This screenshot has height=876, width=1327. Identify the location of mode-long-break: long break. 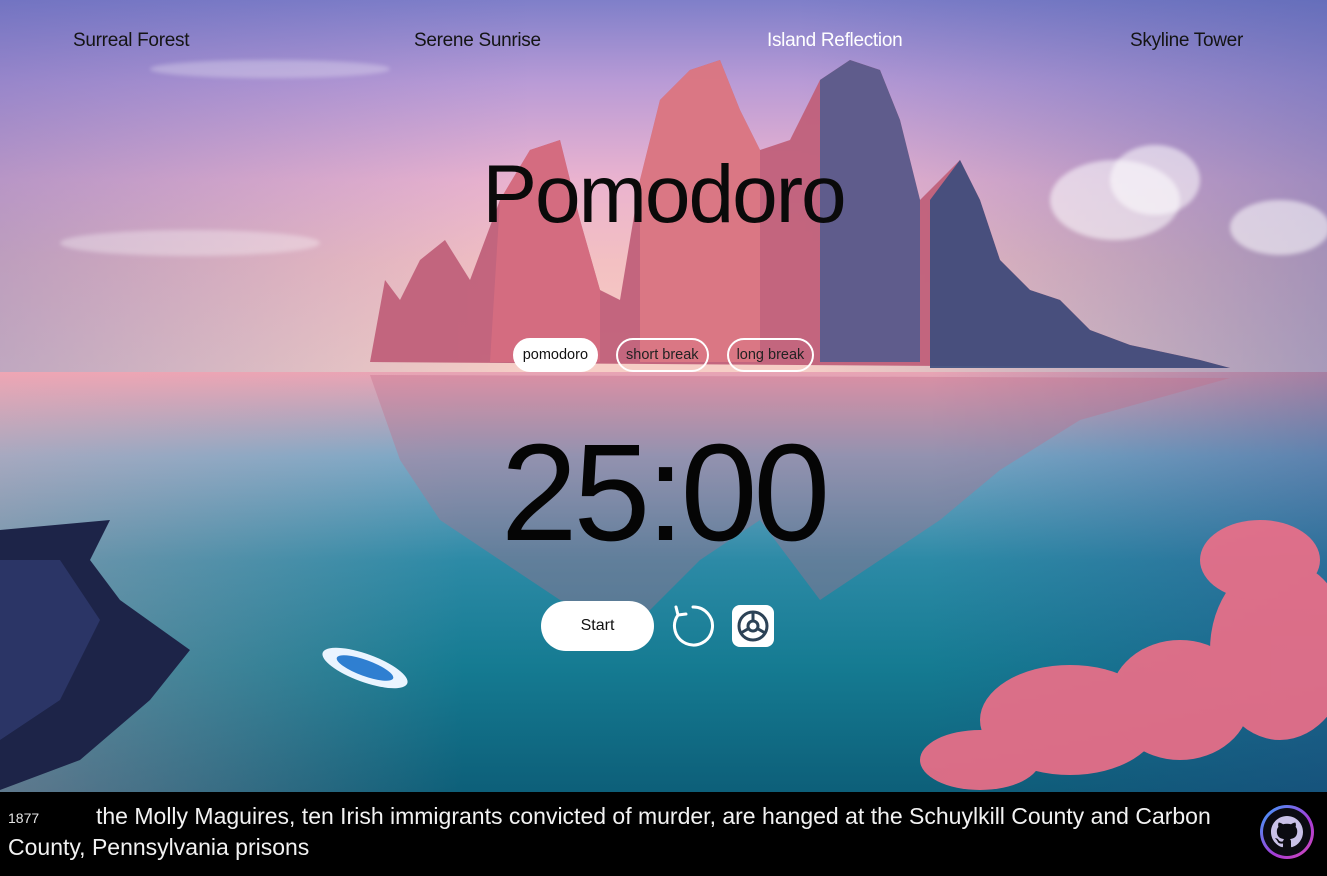
(770, 355).